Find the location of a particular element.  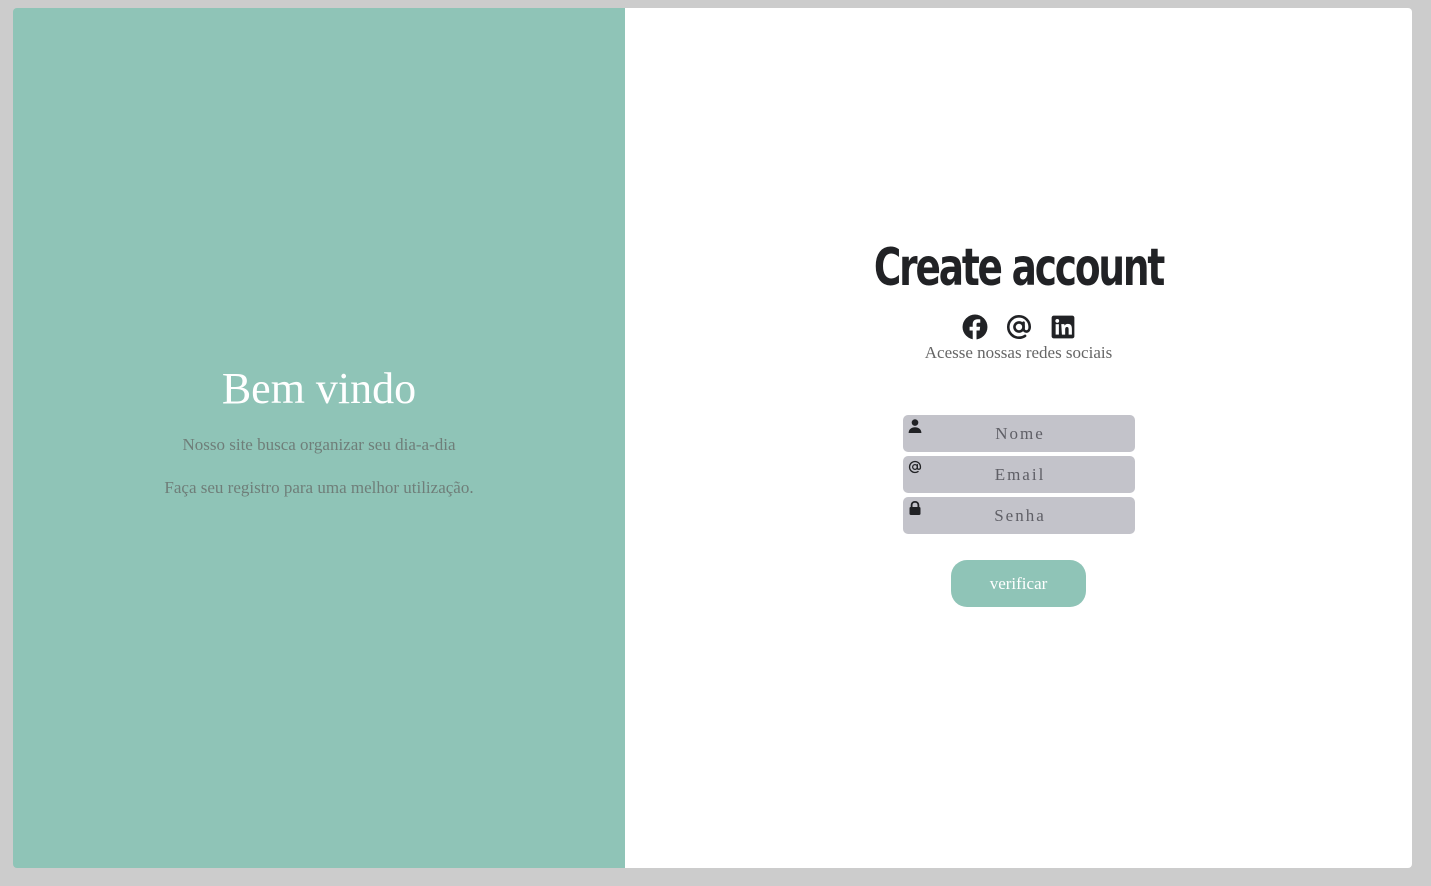

welcome-description: Nosso site busca organizar seu dia-a-dia is located at coordinates (319, 444).